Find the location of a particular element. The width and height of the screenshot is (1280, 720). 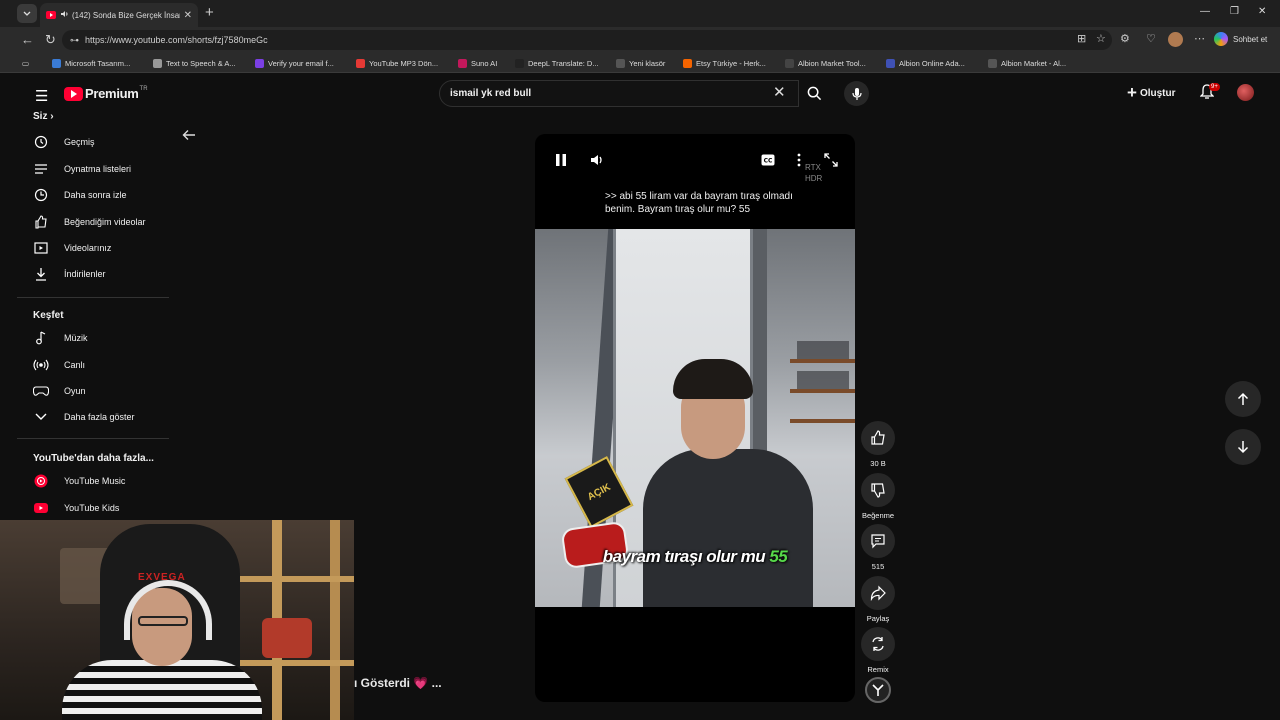

chevron-right-icon: › is located at coordinates (52, 116).